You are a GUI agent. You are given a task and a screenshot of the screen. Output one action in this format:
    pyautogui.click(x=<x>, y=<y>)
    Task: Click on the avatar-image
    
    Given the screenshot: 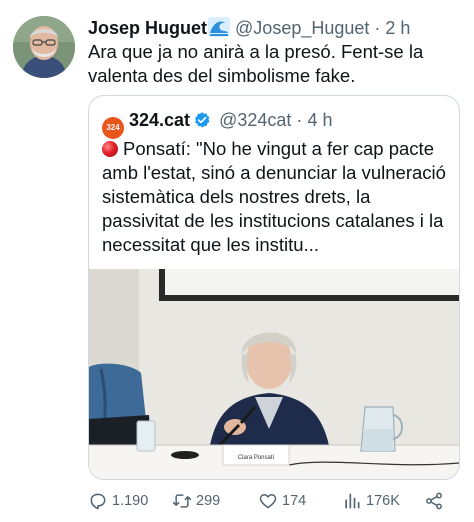 What is the action you would take?
    pyautogui.click(x=44, y=47)
    